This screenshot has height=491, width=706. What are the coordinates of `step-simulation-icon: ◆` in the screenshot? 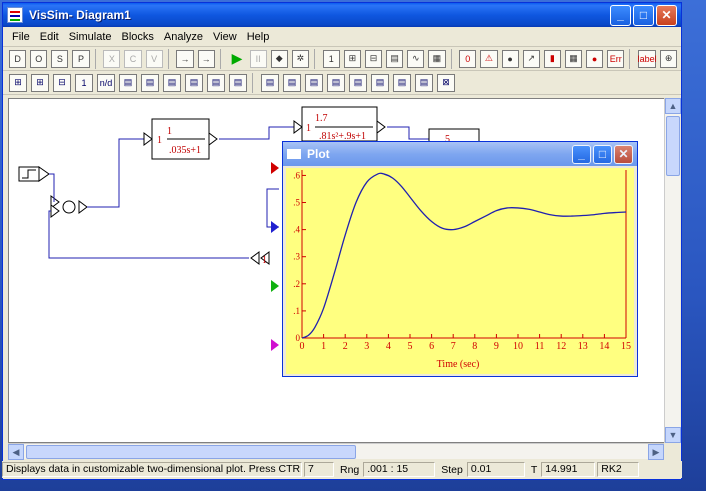 It's located at (279, 58).